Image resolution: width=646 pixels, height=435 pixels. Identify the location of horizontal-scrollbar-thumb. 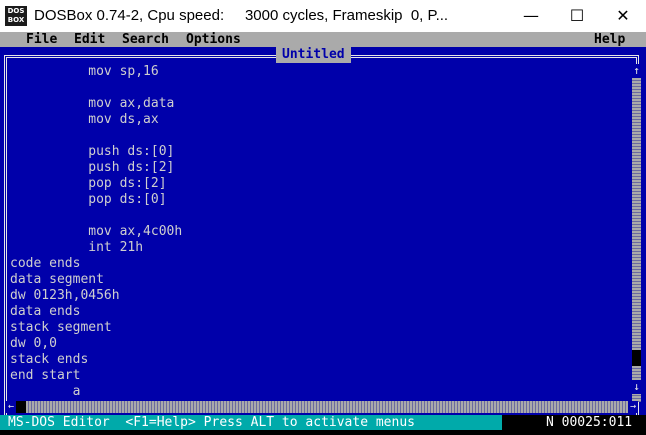
(21, 407).